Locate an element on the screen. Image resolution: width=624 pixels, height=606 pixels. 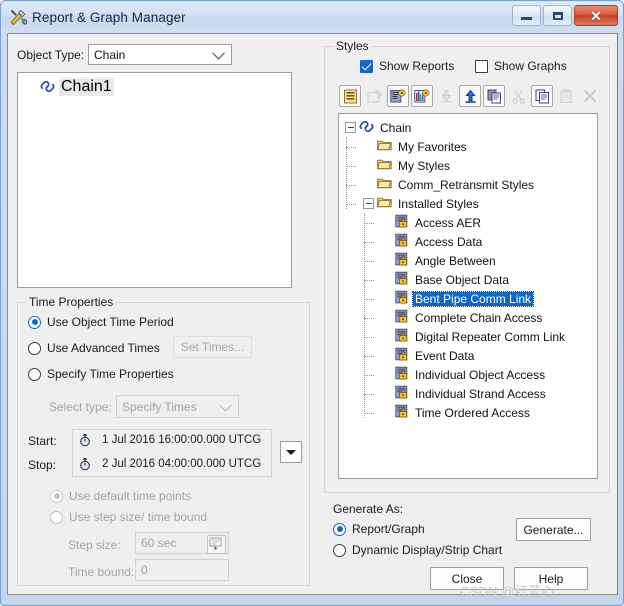
time-bound-value: 0 is located at coordinates (144, 570).